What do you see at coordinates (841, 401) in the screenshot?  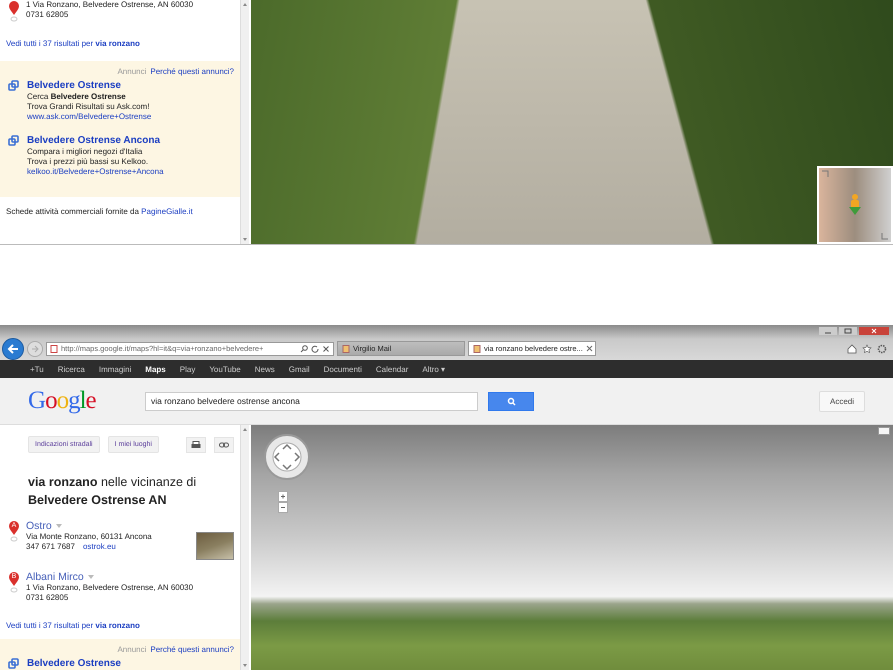 I see `sign-in-button: Accedi` at bounding box center [841, 401].